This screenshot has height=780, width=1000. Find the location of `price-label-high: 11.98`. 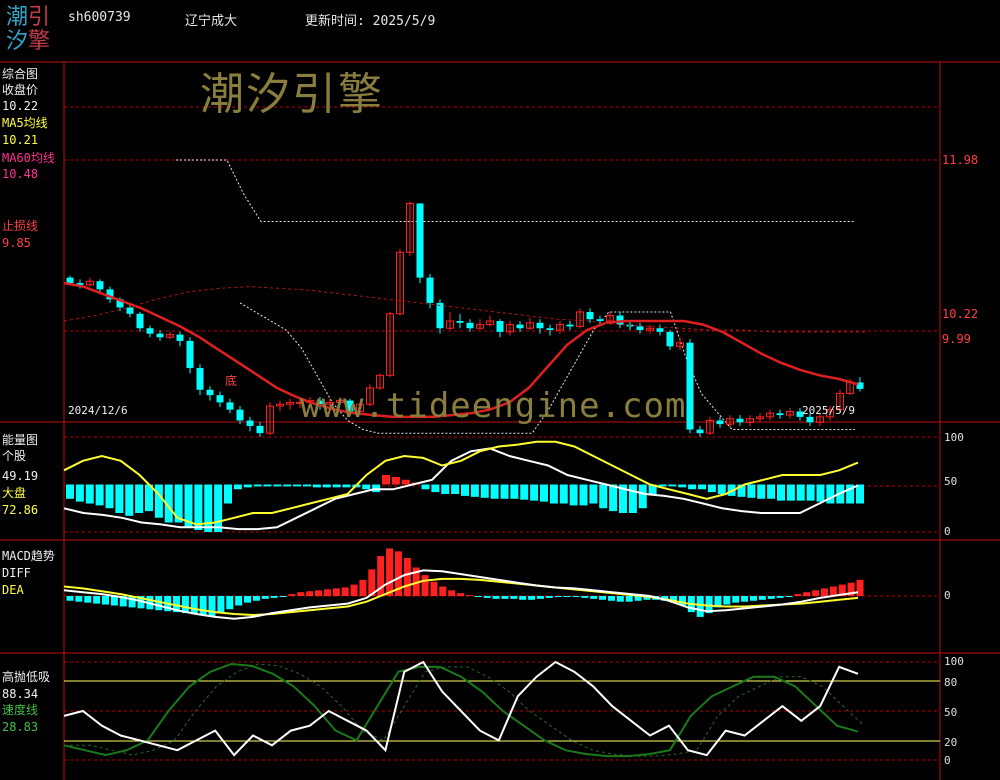

price-label-high: 11.98 is located at coordinates (960, 160).